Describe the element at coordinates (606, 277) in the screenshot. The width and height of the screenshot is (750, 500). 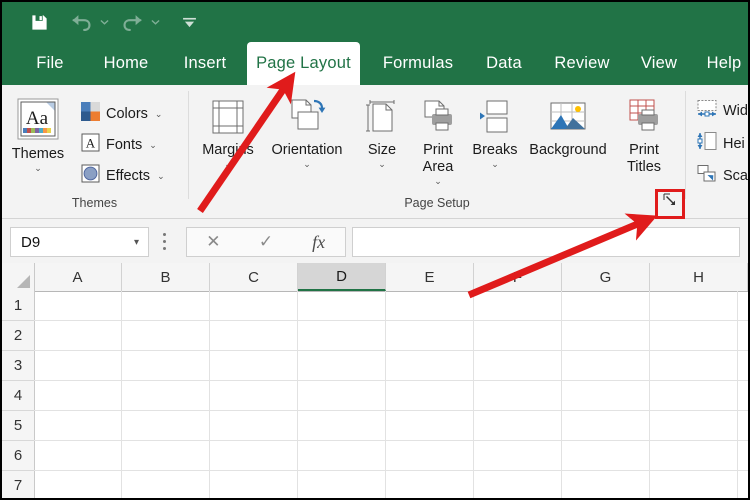
I see `column-header-g: G` at that location.